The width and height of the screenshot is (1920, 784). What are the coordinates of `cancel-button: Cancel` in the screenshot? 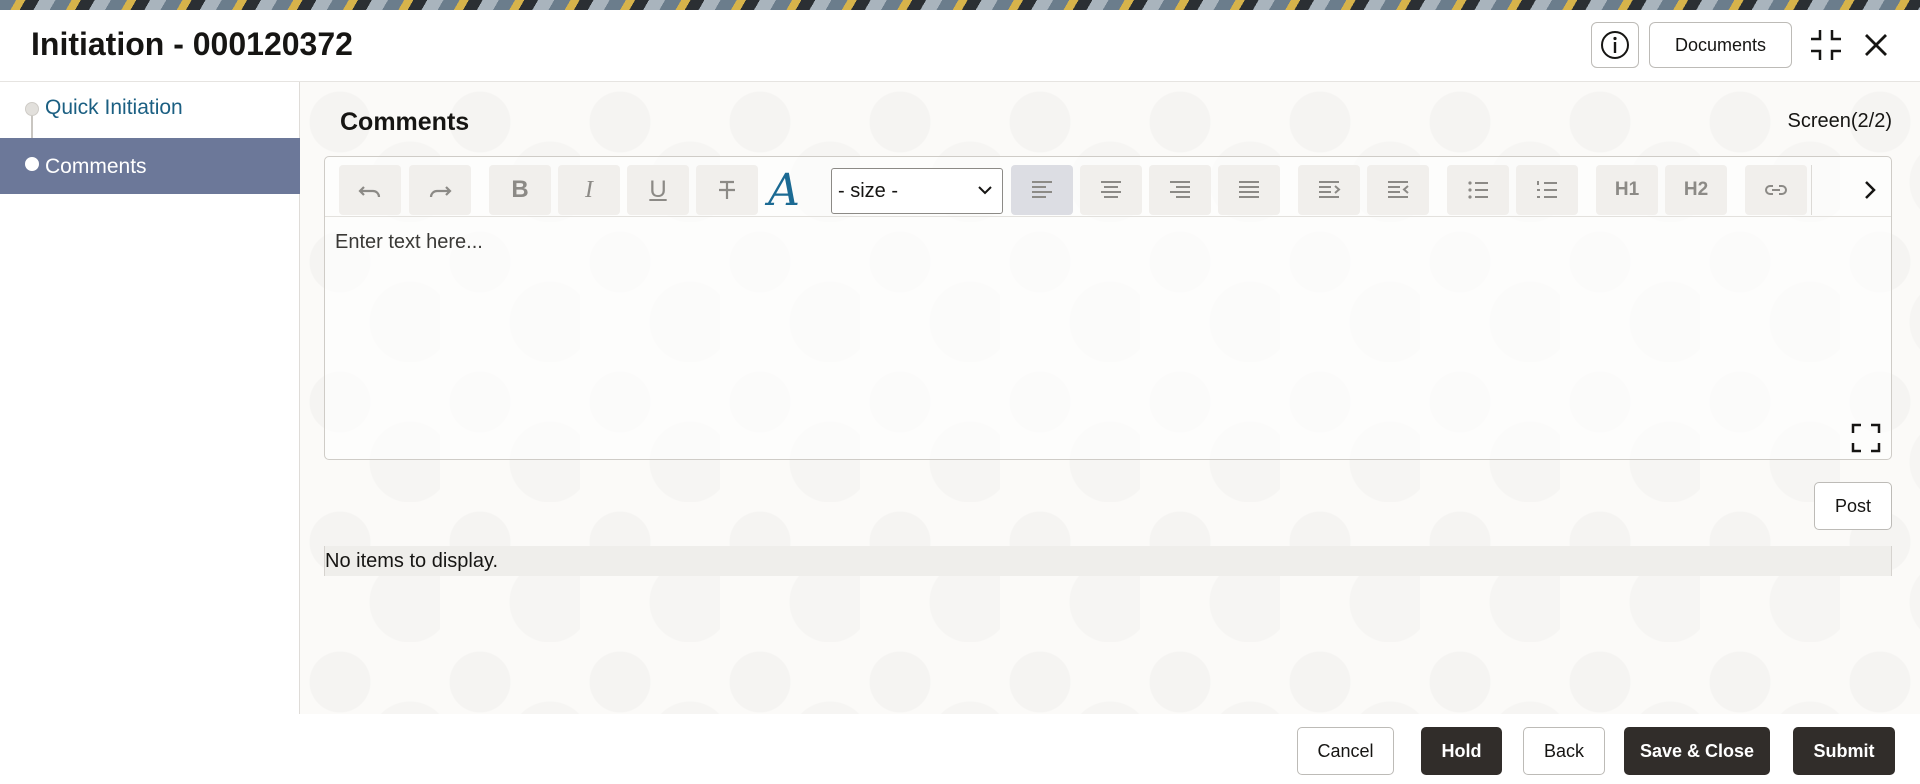 It's located at (1345, 751).